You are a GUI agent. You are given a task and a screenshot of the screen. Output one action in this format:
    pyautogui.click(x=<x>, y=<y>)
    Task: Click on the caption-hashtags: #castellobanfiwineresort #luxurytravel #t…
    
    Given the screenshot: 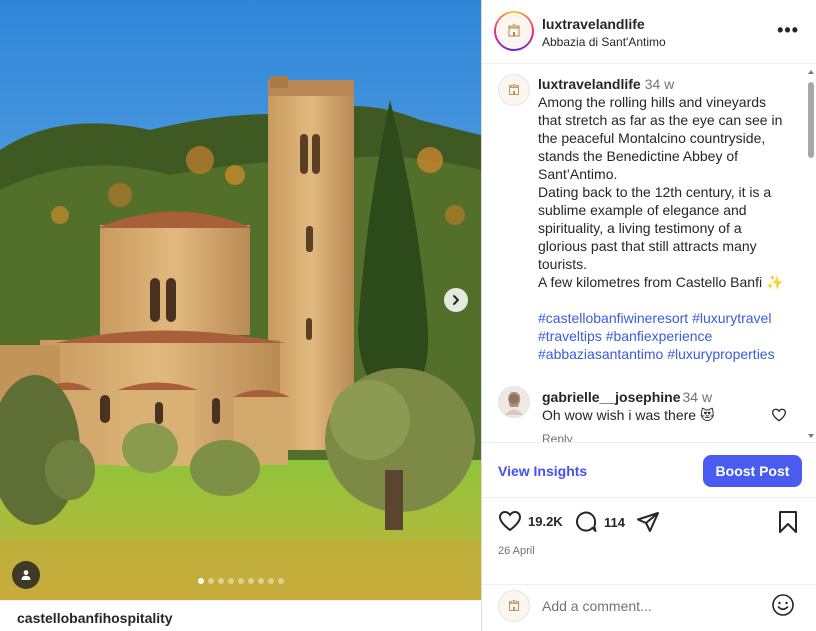 What is the action you would take?
    pyautogui.click(x=663, y=336)
    